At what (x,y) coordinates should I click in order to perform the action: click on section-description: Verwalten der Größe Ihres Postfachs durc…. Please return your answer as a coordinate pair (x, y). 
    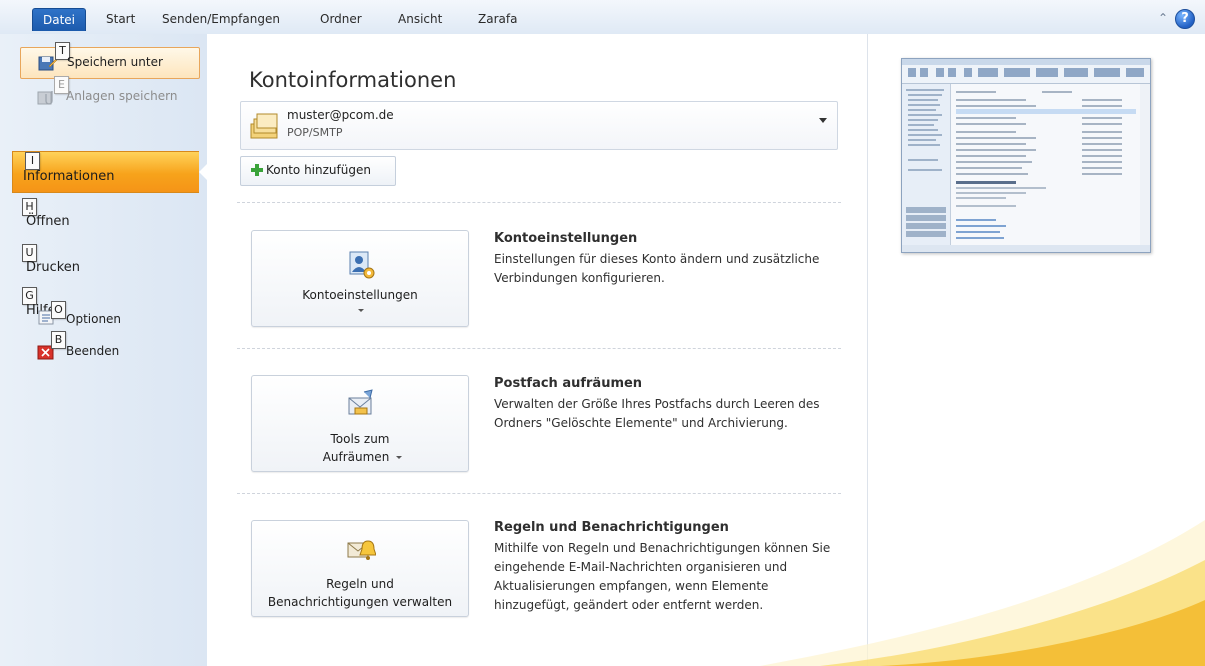
    Looking at the image, I should click on (657, 413).